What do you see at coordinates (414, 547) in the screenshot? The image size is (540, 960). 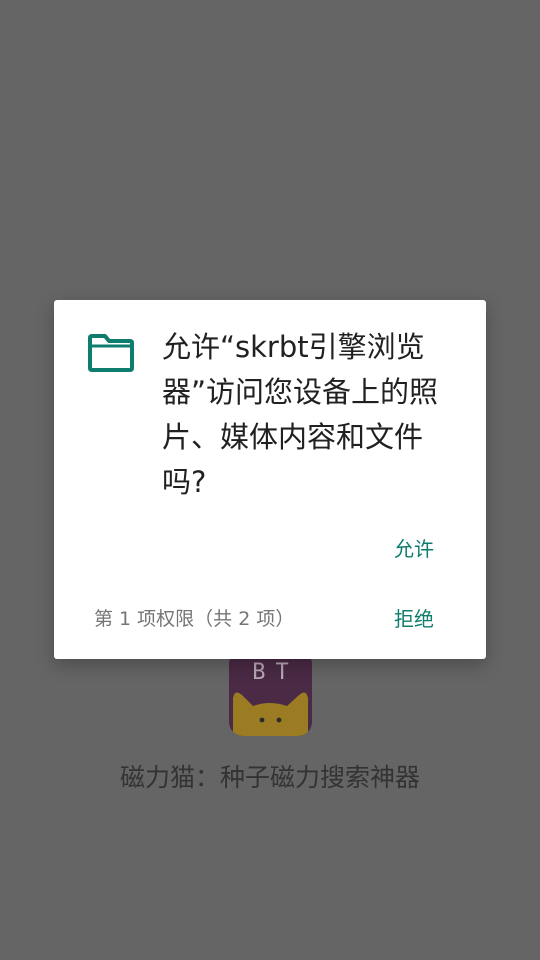 I see `allow-button: 允许` at bounding box center [414, 547].